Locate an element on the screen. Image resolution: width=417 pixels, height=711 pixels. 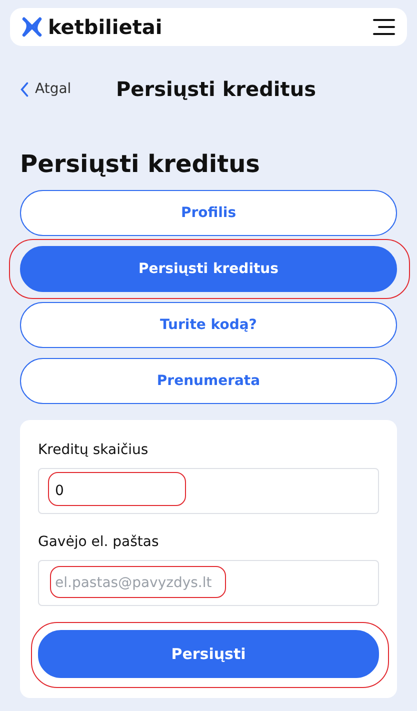
logo-icon is located at coordinates (32, 27).